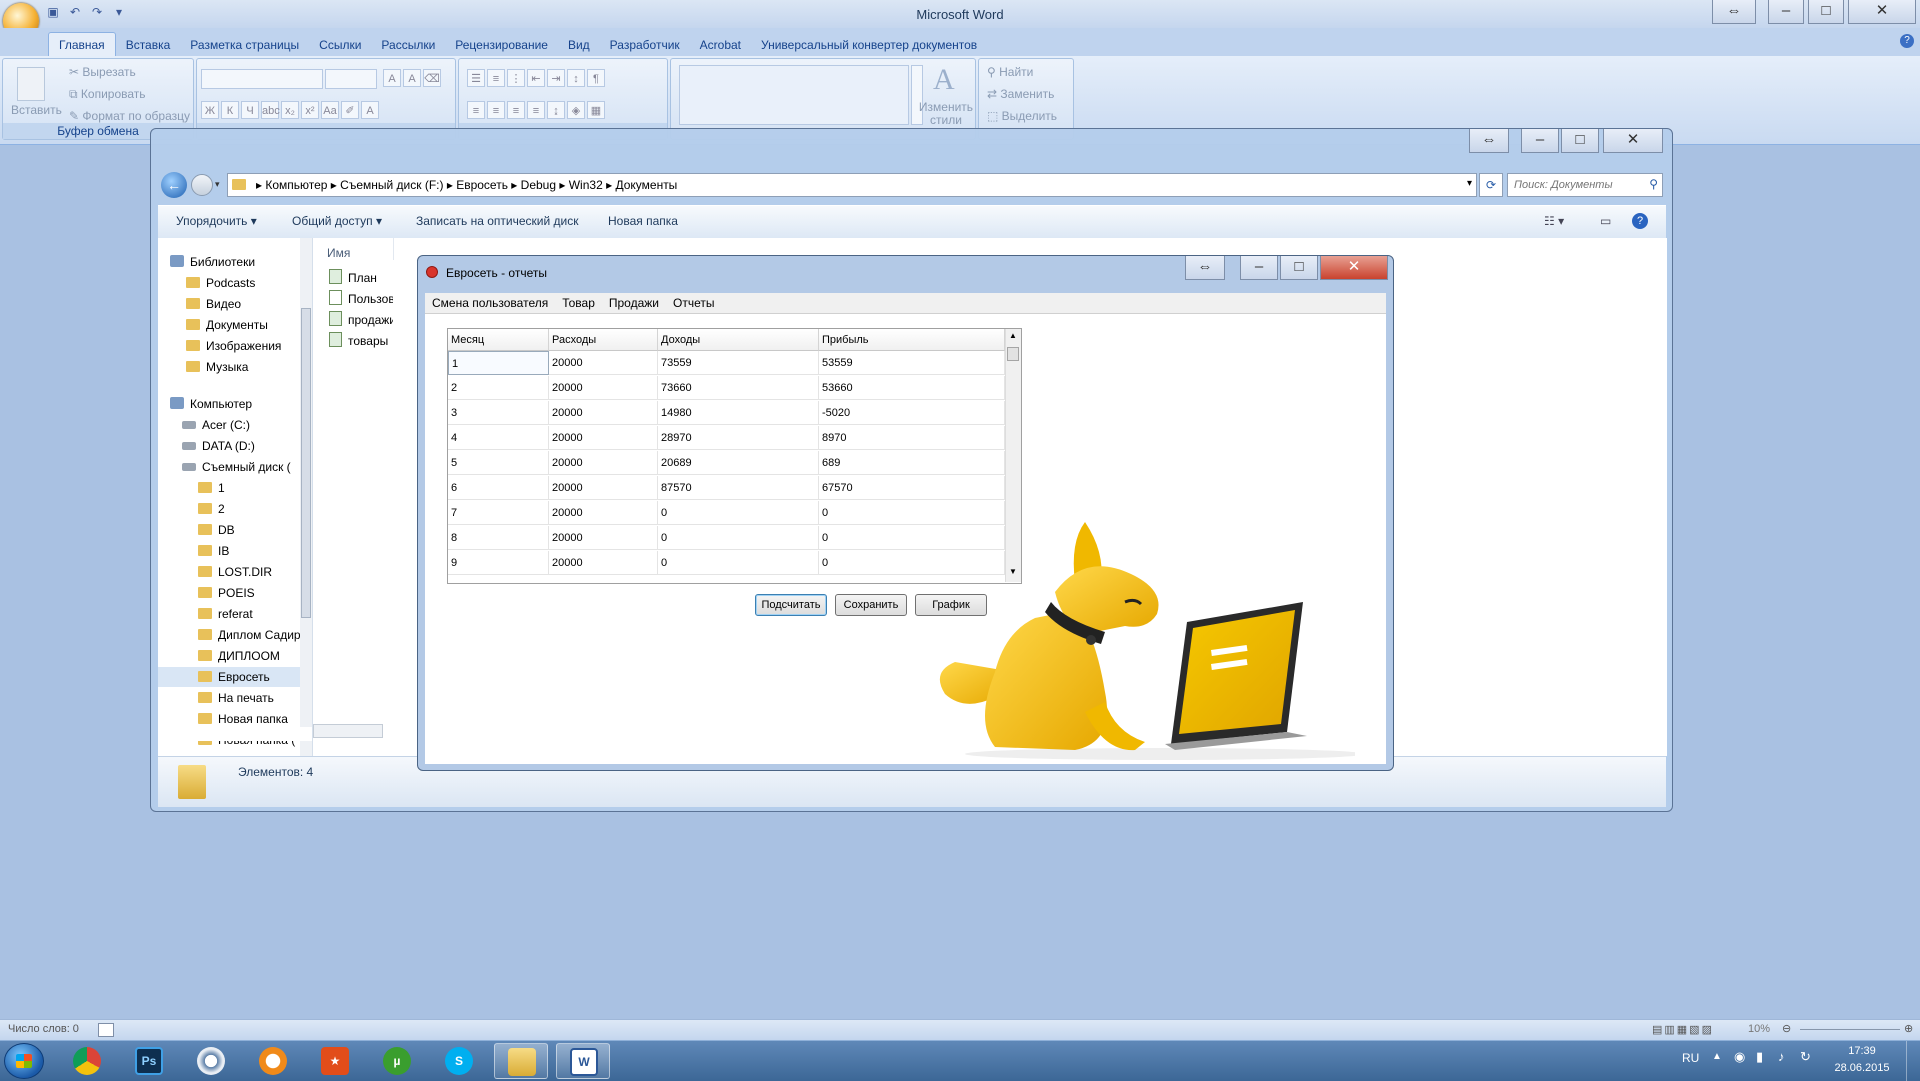 The height and width of the screenshot is (1081, 1920). I want to click on grid-cell: 28970, so click(738, 438).